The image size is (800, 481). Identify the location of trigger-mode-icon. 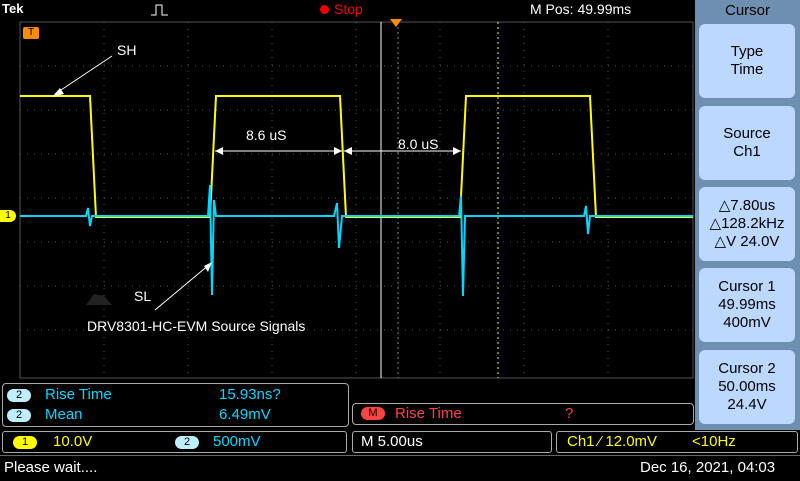
(159, 10).